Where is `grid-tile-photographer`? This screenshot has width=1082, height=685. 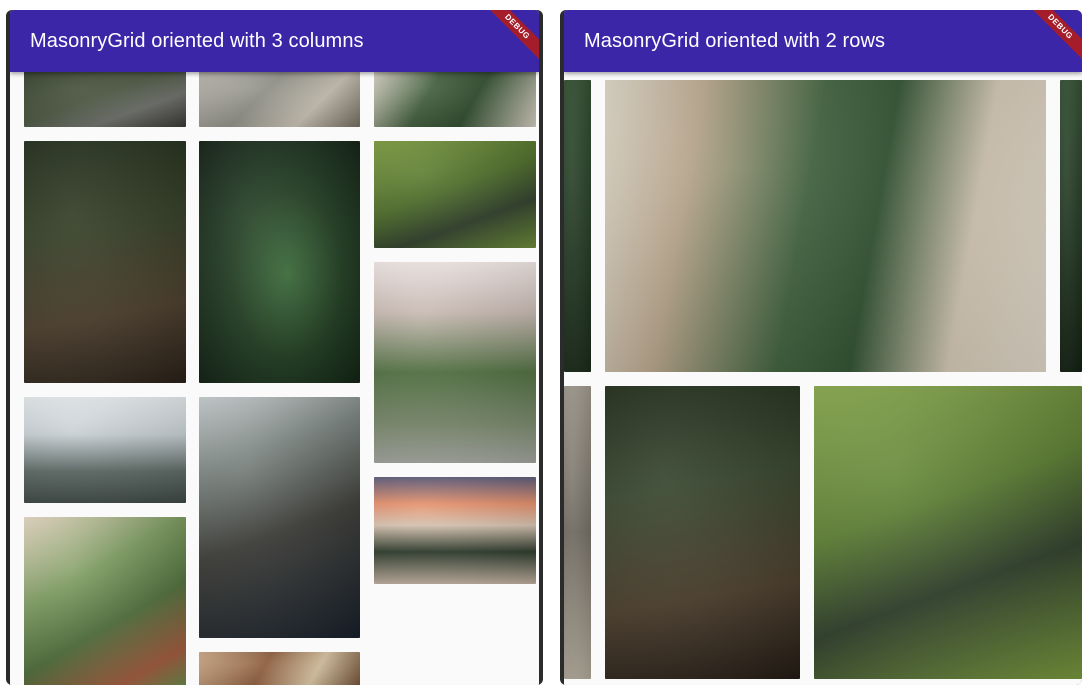 grid-tile-photographer is located at coordinates (279, 517).